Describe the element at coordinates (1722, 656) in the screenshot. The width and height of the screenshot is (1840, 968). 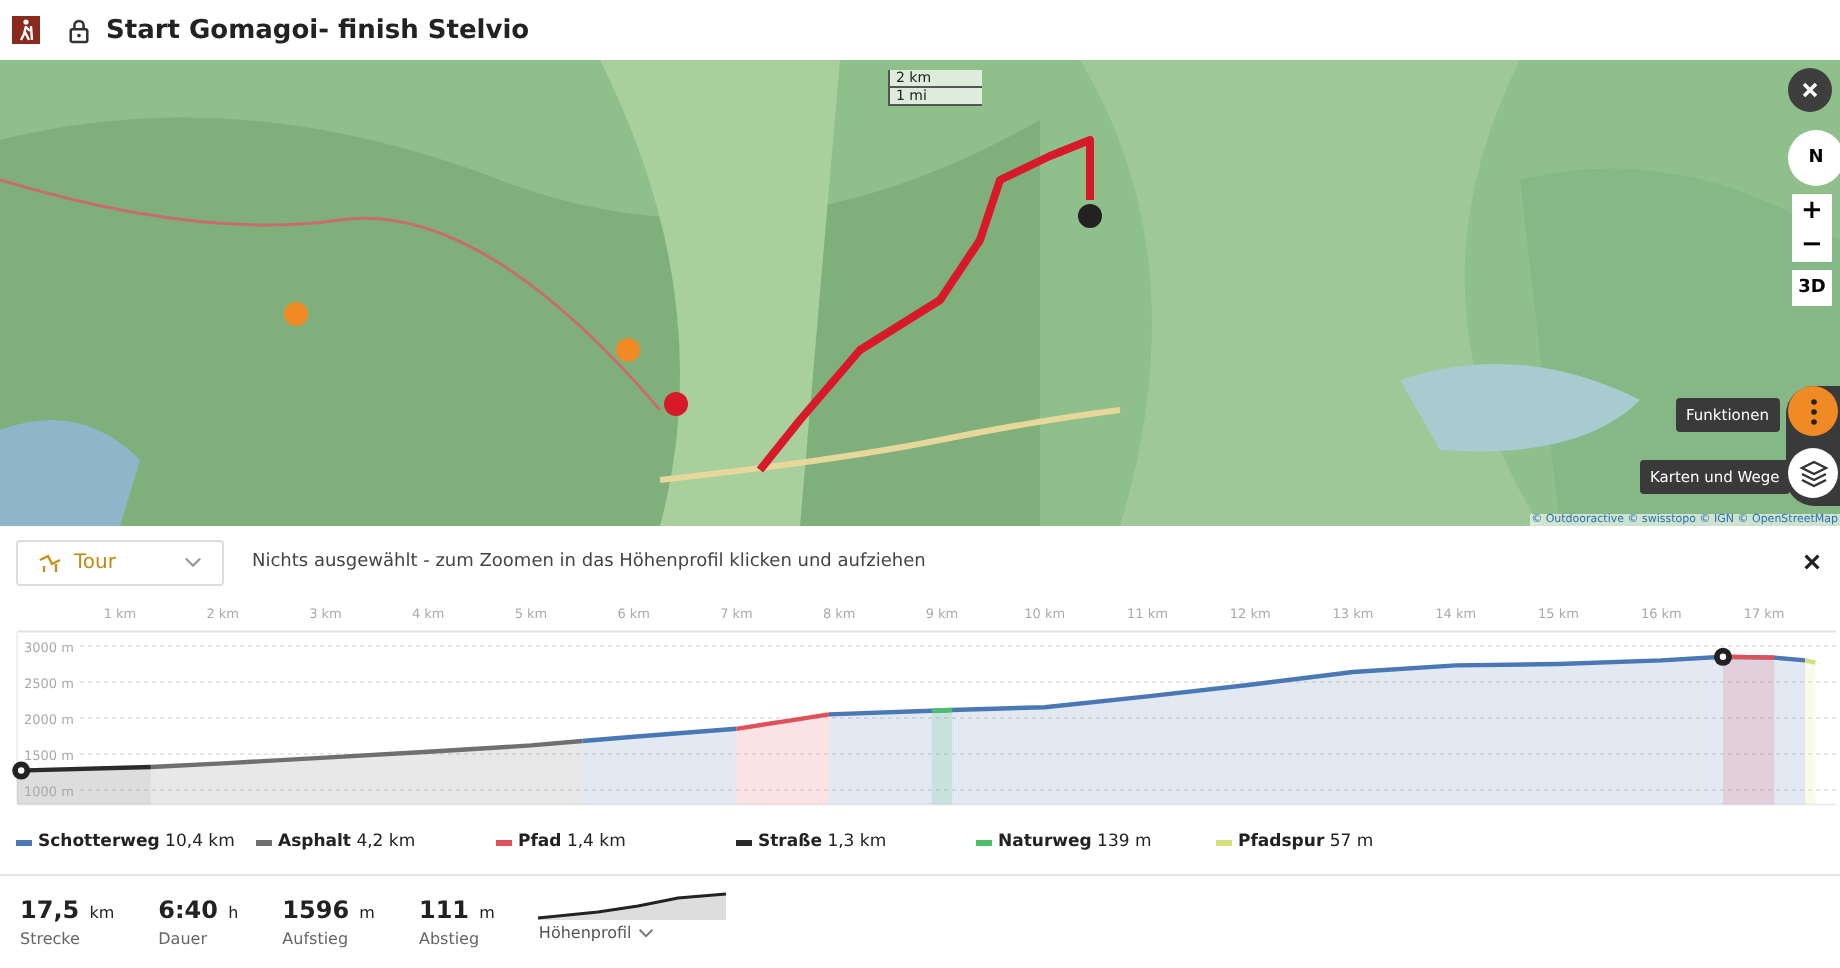
I see `finish-marker-icon` at that location.